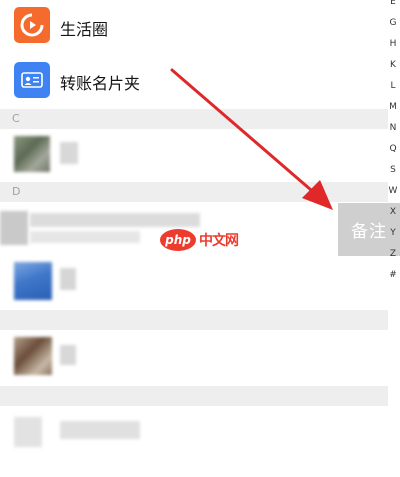 This screenshot has width=400, height=477. Describe the element at coordinates (393, 86) in the screenshot. I see `index-letter-l: L` at that location.